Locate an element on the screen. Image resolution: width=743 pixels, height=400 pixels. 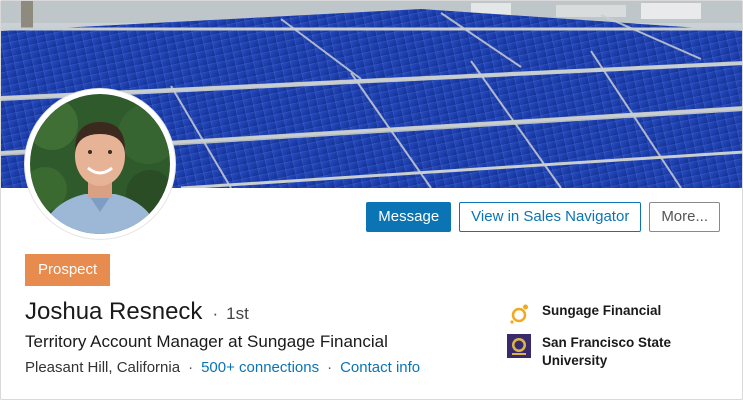
current-company: Sungage Financial is located at coordinates (604, 314).